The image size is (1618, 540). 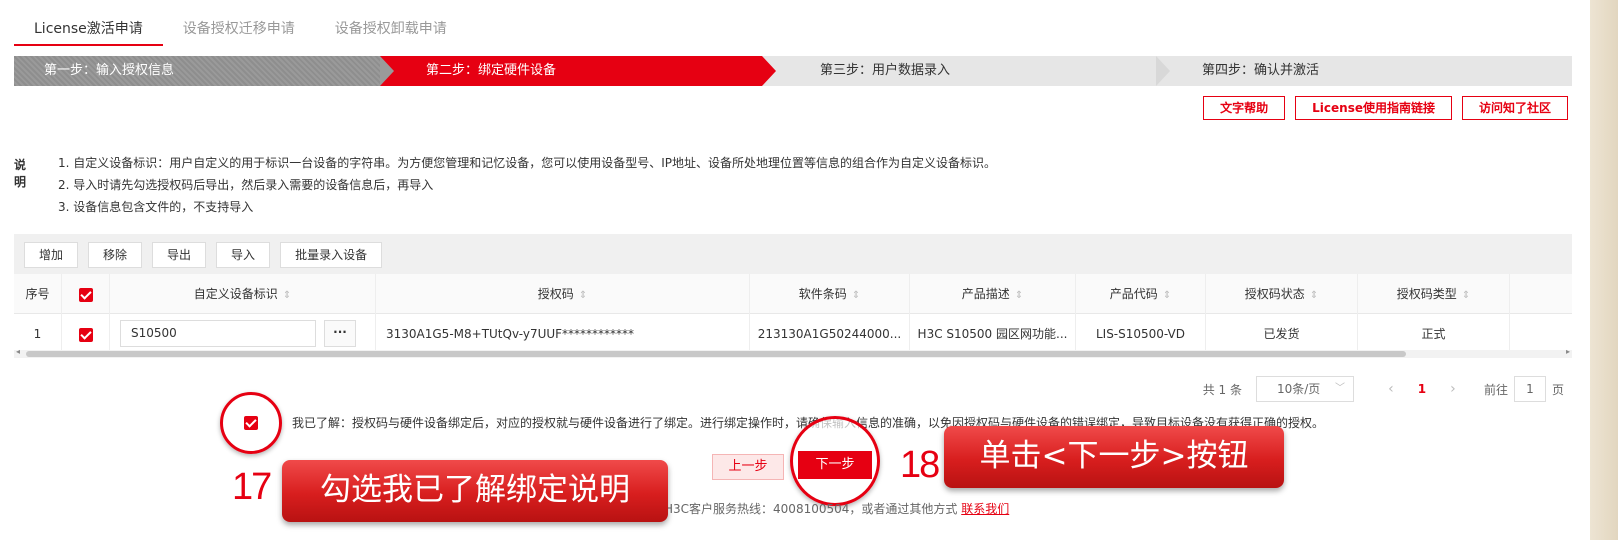 I want to click on cell-select, so click(x=86, y=334).